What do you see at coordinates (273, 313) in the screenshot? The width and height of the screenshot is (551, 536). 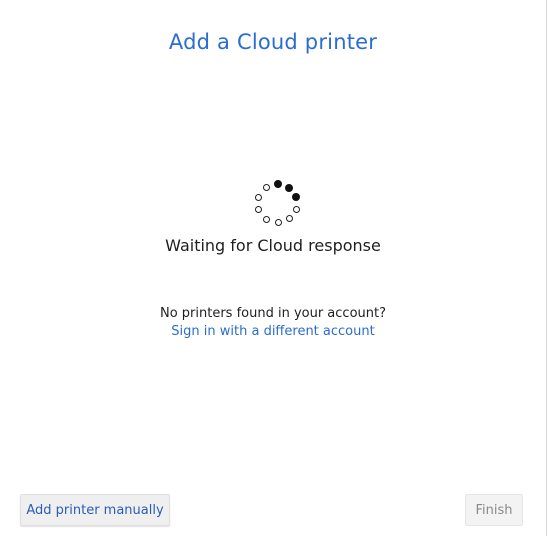 I see `no-printers-text: No printers found in your account?` at bounding box center [273, 313].